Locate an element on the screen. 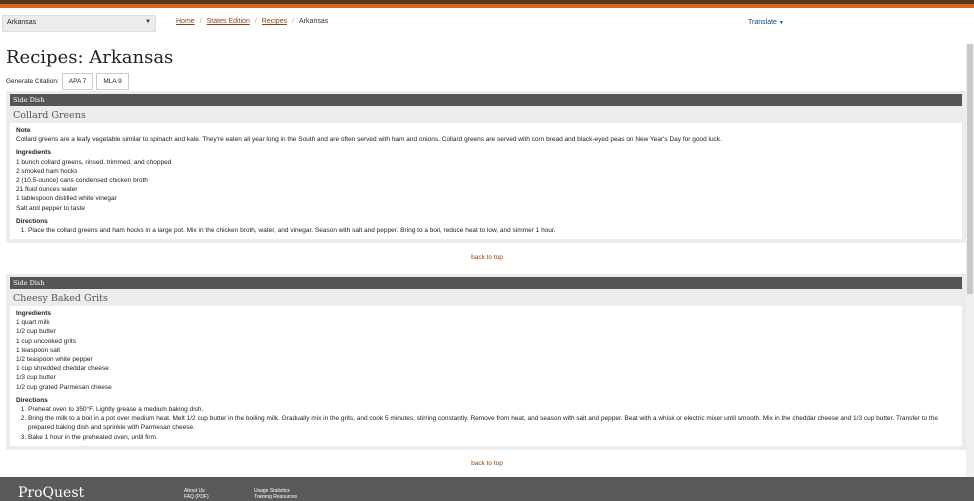  ingredient: 1 quart milk is located at coordinates (33, 323).